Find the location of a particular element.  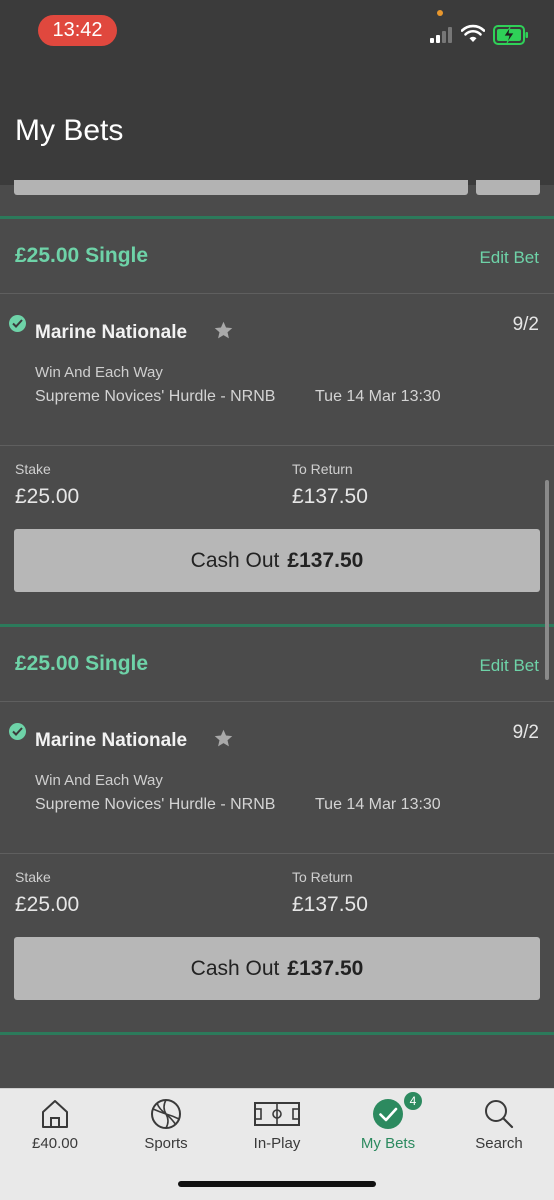

checkmark-icon is located at coordinates (388, 1114).